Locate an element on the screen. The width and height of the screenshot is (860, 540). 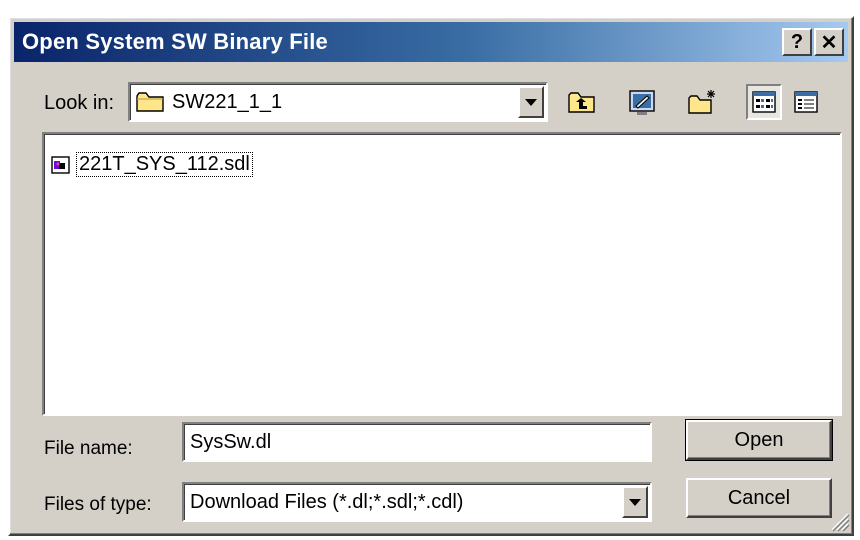
file-name-input: SysSw.dl is located at coordinates (417, 442).